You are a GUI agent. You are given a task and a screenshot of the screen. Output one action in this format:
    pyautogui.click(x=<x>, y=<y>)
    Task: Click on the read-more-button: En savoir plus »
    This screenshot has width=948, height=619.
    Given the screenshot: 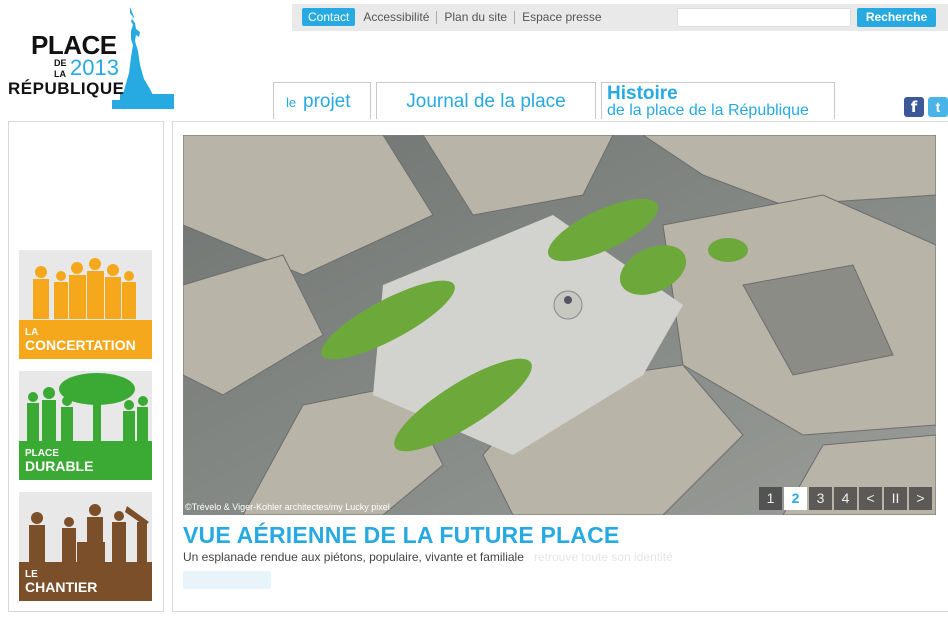 What is the action you would take?
    pyautogui.click(x=227, y=580)
    